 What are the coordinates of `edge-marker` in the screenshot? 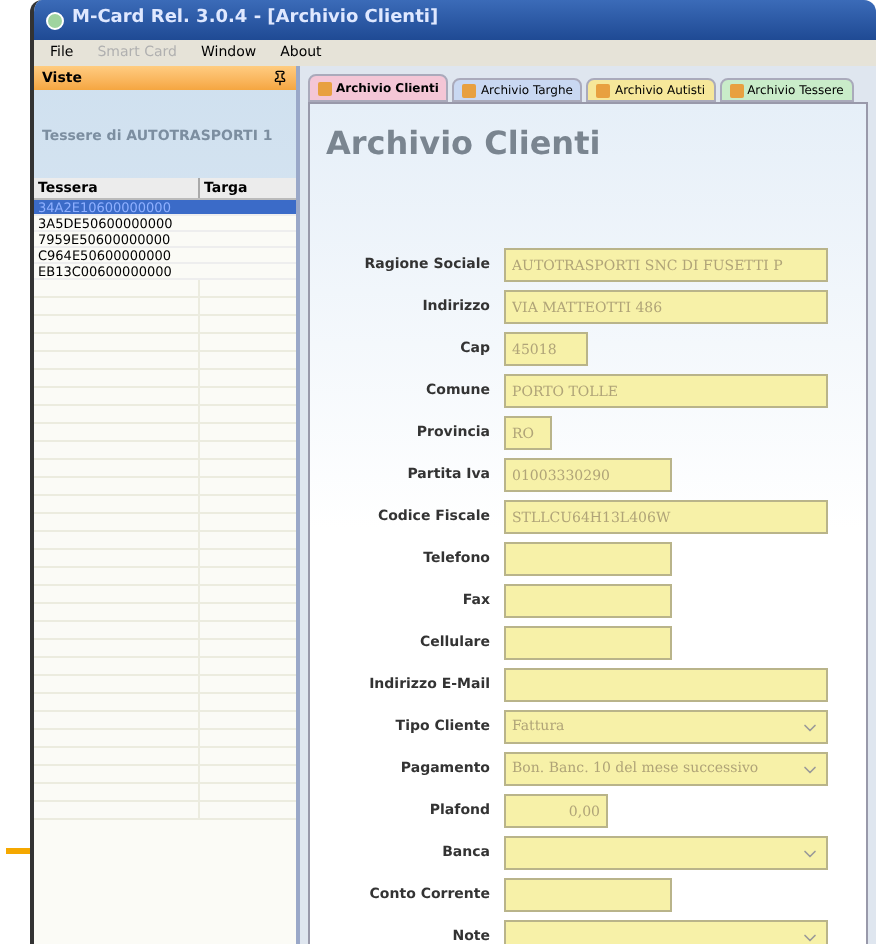 It's located at (18, 851).